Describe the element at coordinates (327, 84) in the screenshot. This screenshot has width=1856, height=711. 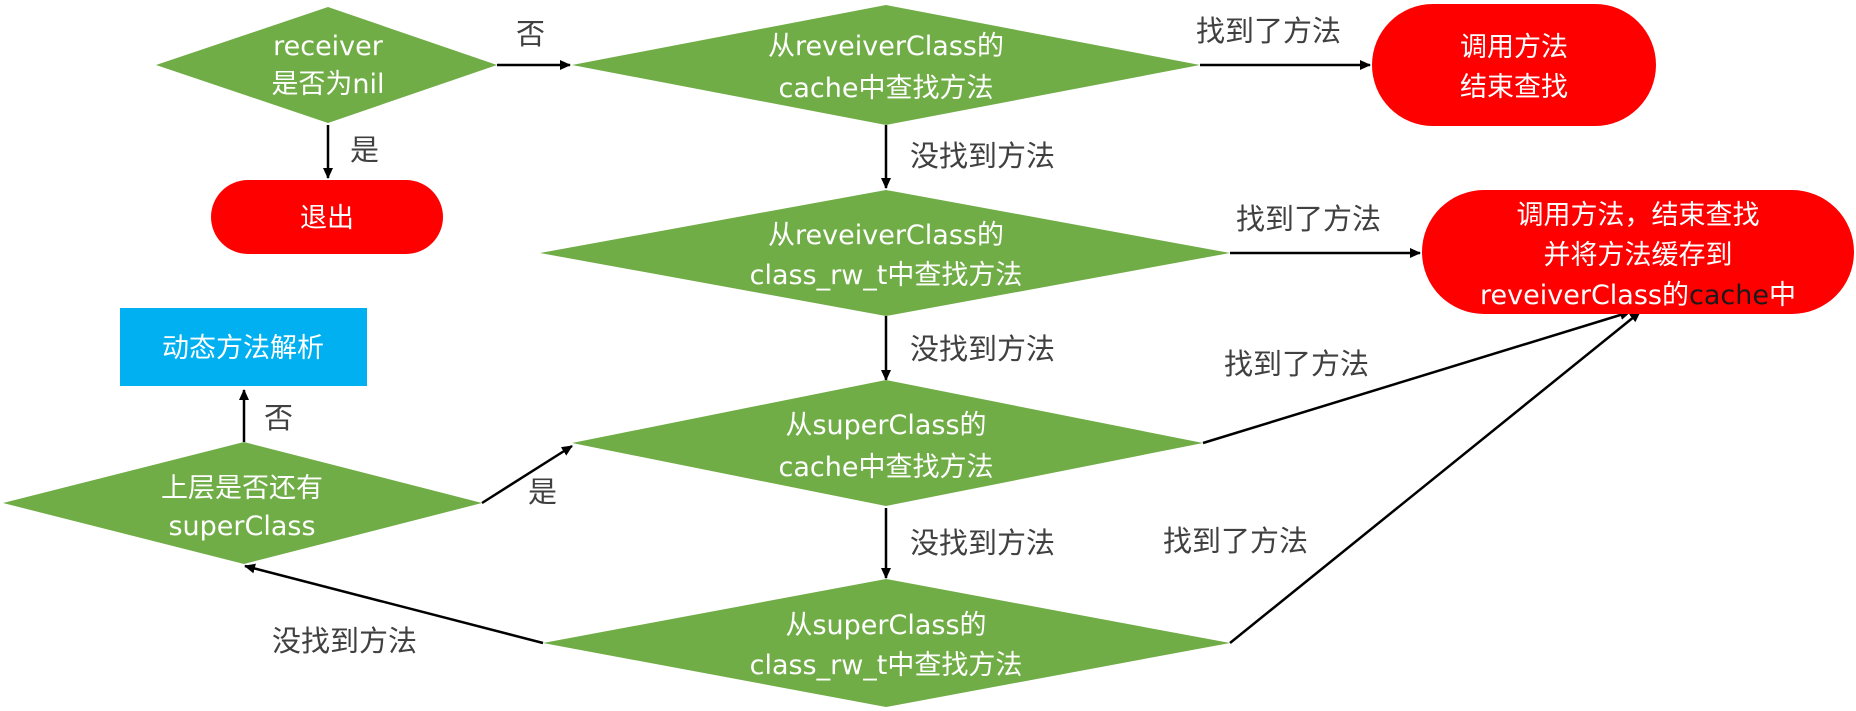
I see `node-text-line: 是否为nil` at that location.